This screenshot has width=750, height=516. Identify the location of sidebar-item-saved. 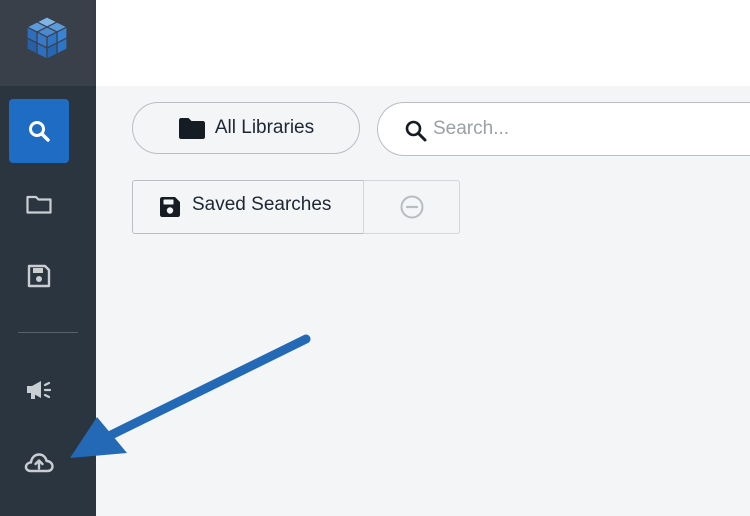
(39, 276).